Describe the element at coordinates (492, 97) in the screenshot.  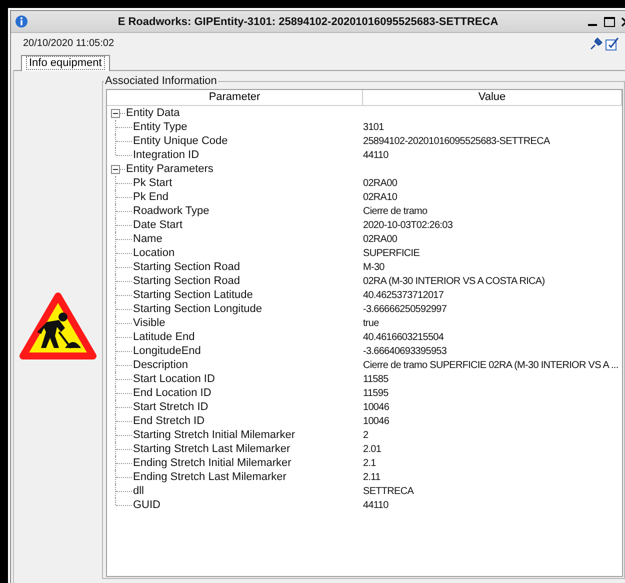
I see `column-header: Value` at that location.